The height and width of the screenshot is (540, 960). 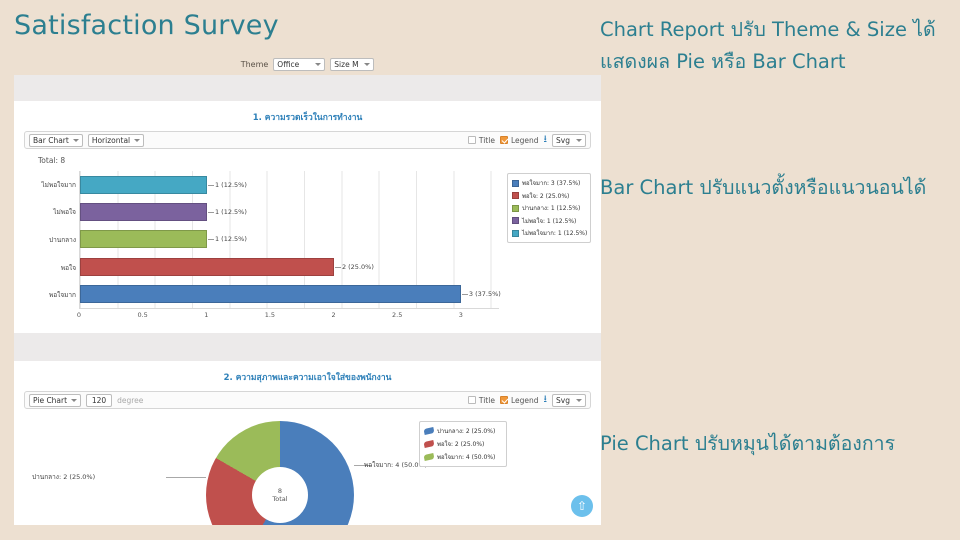 What do you see at coordinates (354, 266) in the screenshot?
I see `bar-chart-data-label: 2 (25.0%)` at bounding box center [354, 266].